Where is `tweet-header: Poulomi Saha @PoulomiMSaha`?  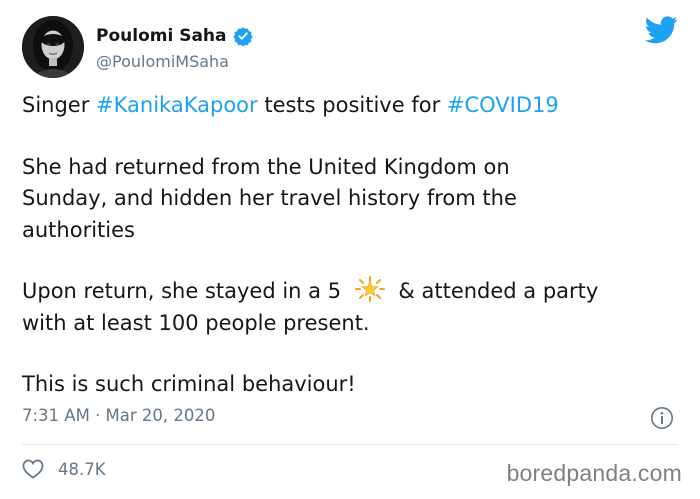
tweet-header: Poulomi Saha @PoulomiMSaha is located at coordinates (137, 47).